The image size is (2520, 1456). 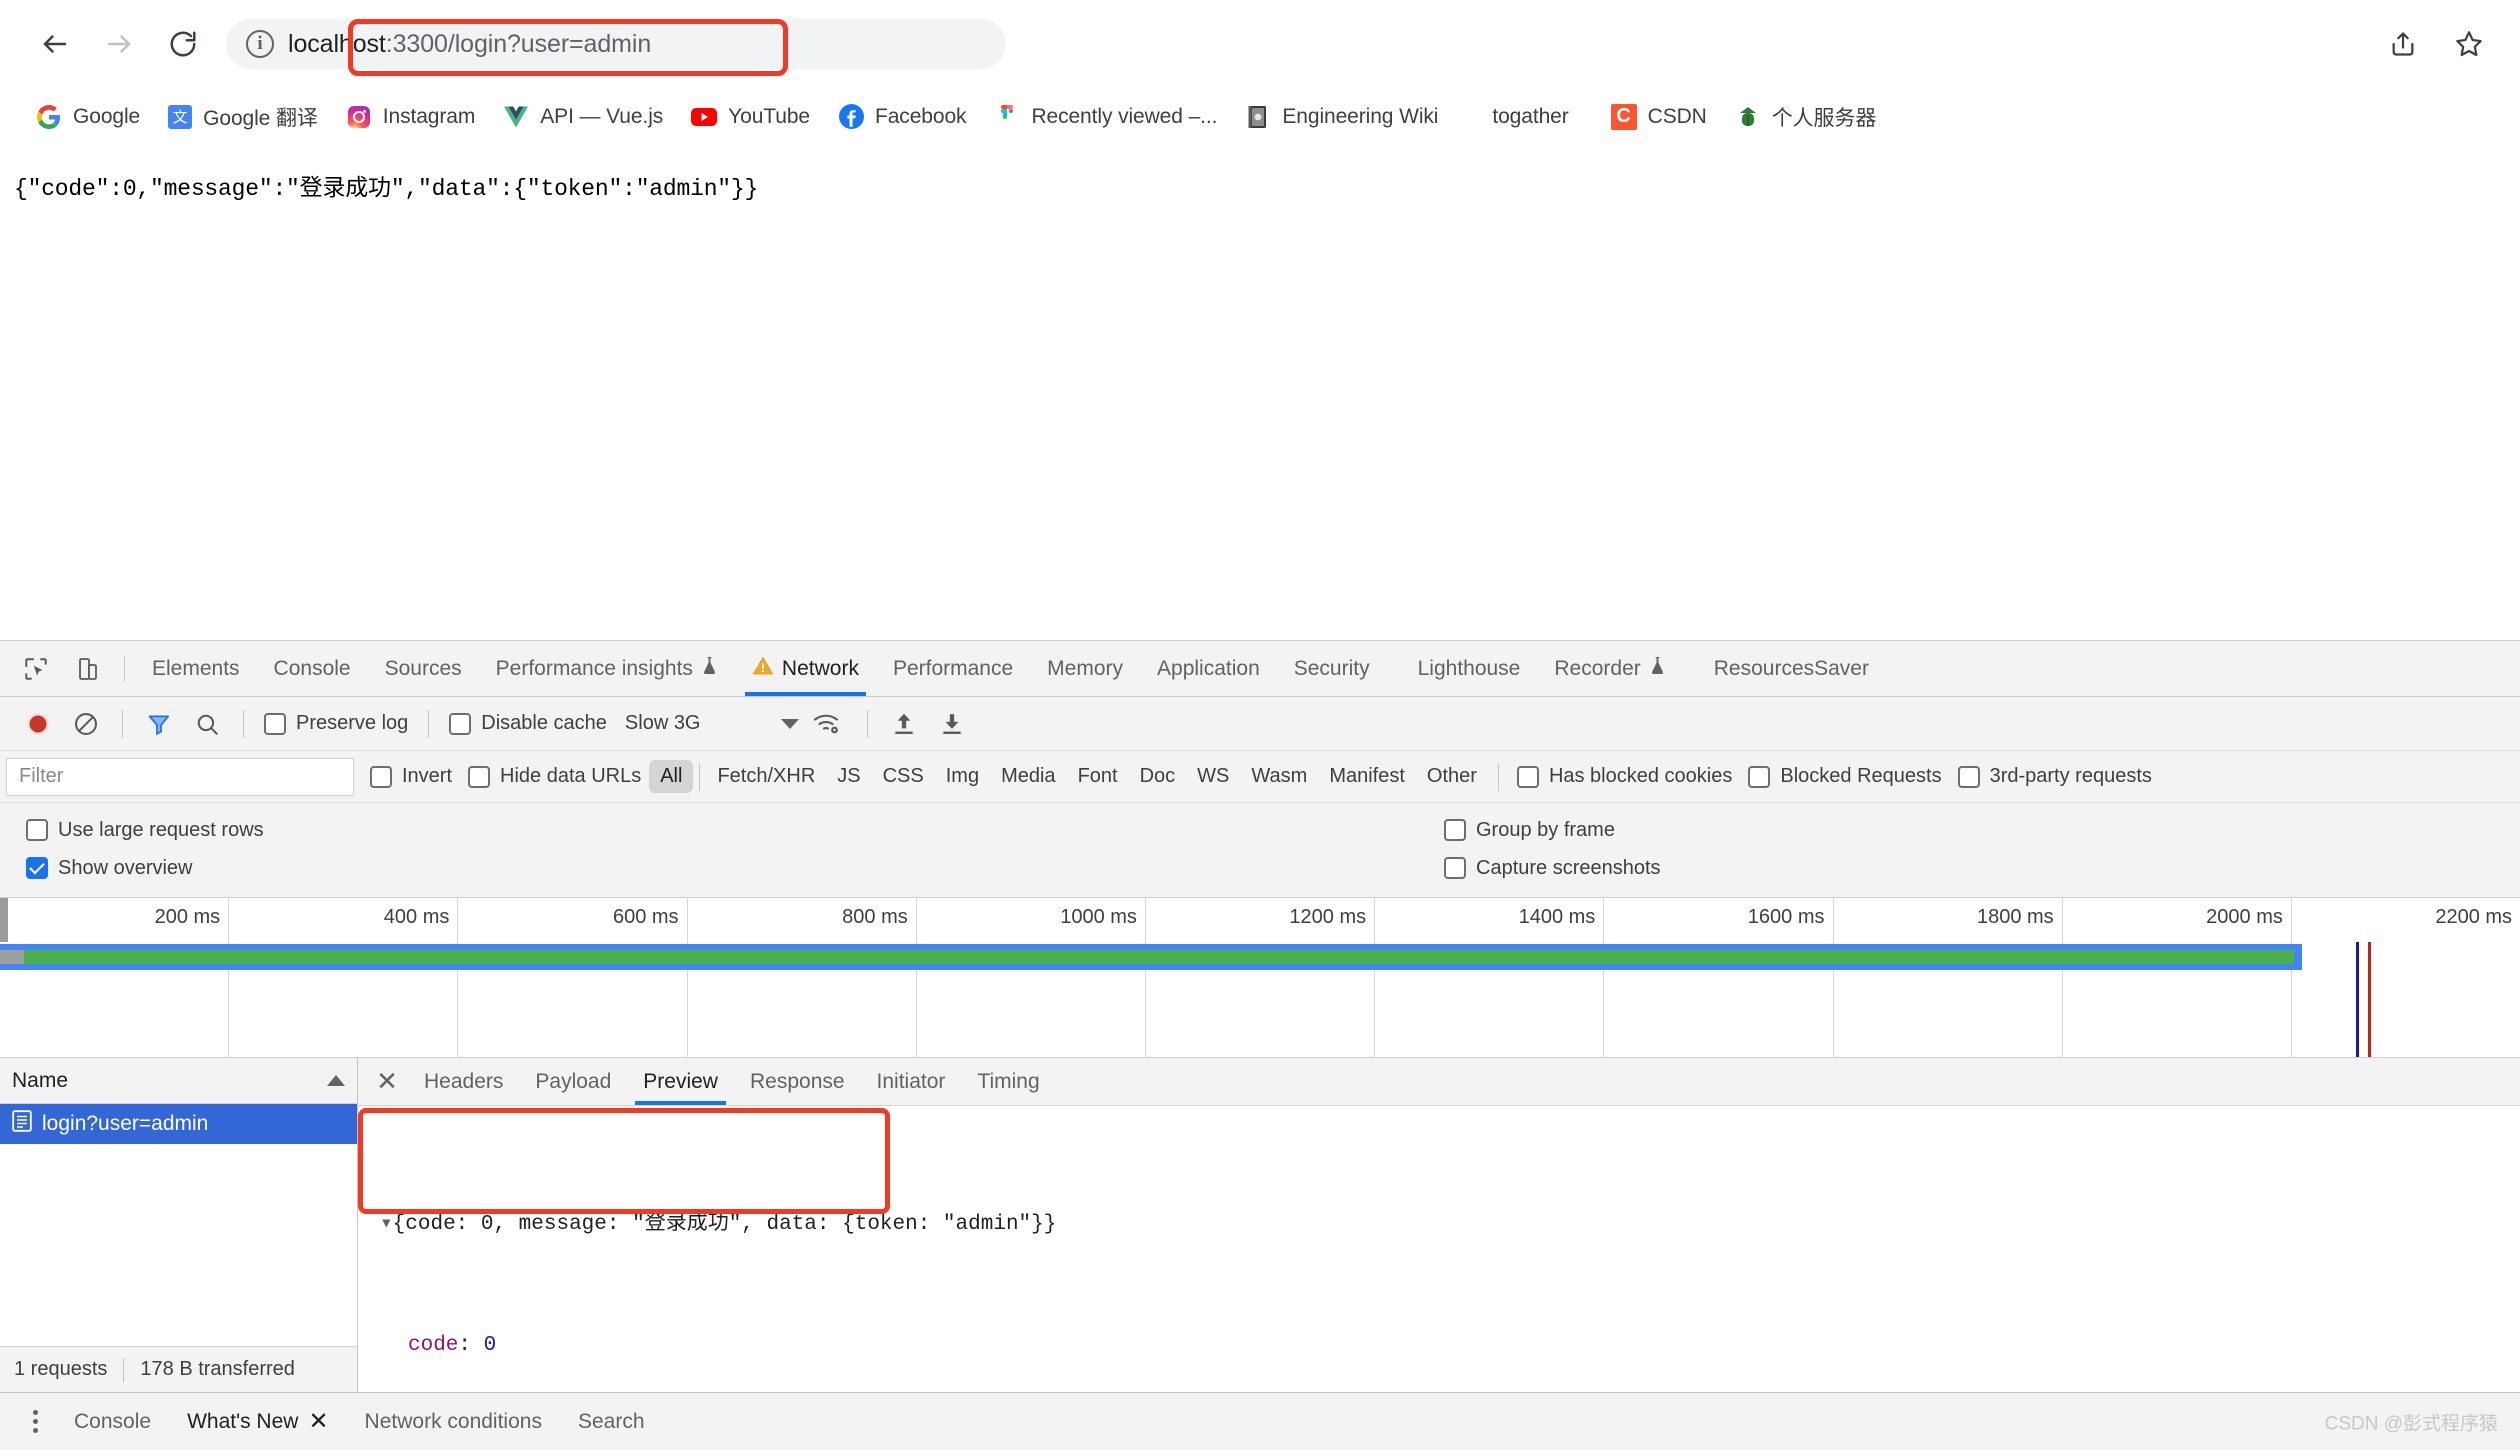 I want to click on import-har-icon, so click(x=904, y=724).